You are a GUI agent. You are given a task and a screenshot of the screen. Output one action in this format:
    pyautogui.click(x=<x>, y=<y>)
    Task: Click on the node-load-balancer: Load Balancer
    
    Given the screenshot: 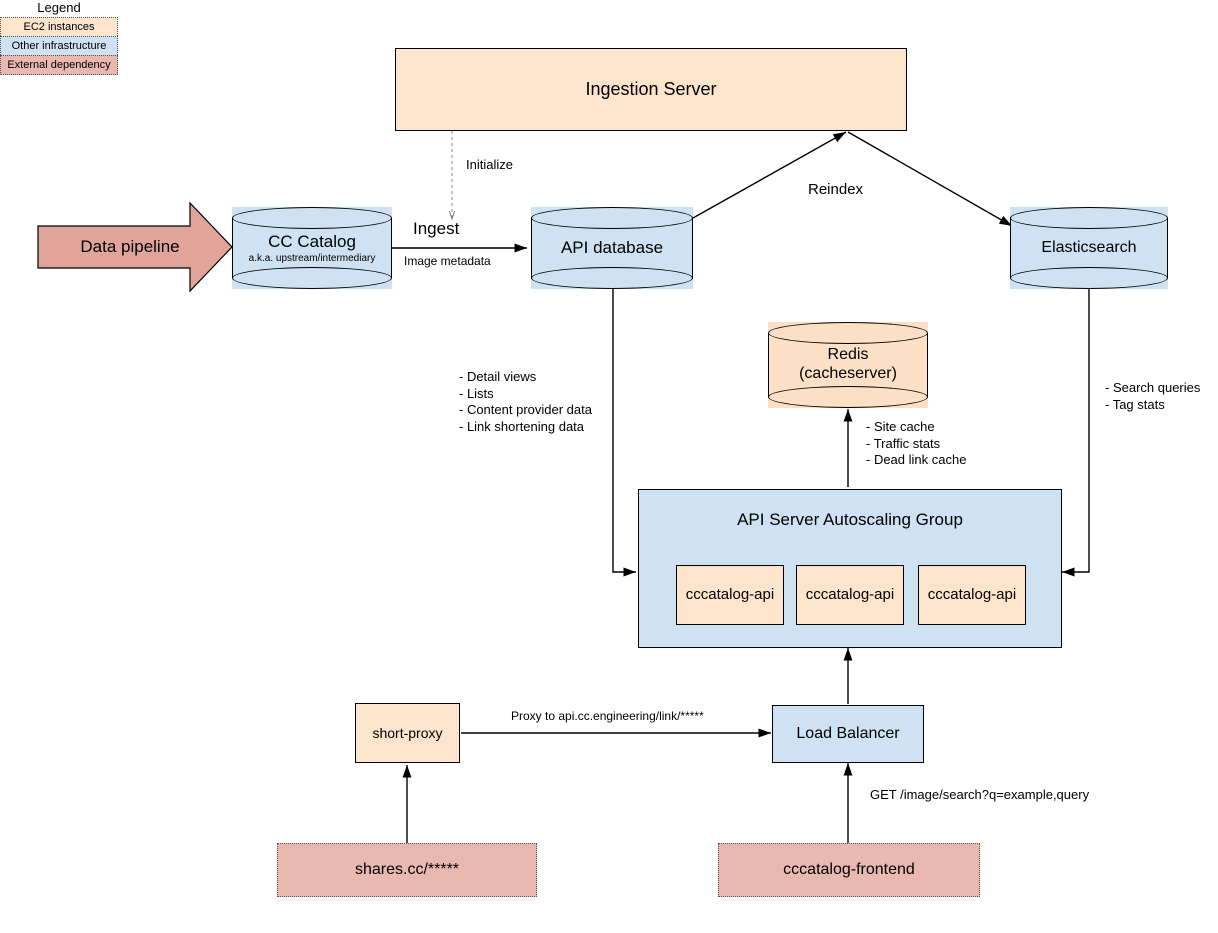 What is the action you would take?
    pyautogui.click(x=848, y=734)
    